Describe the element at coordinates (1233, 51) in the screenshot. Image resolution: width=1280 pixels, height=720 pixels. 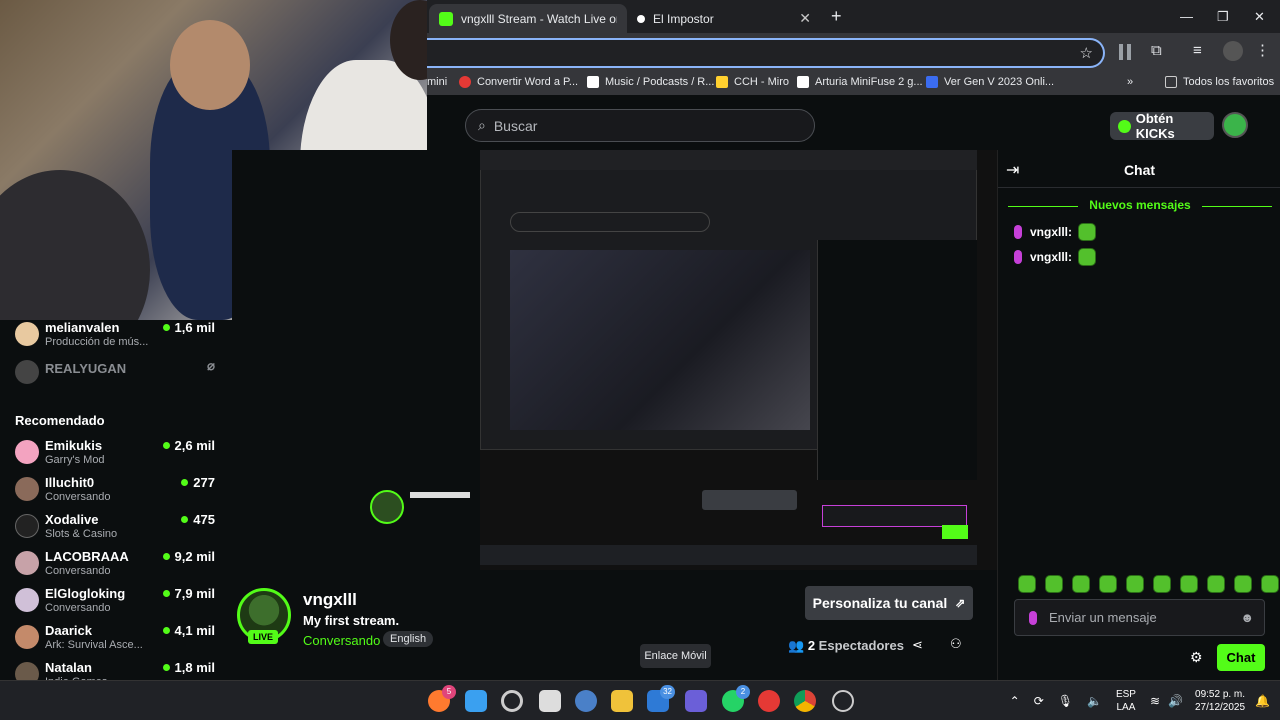
I see `profile-avatar` at that location.